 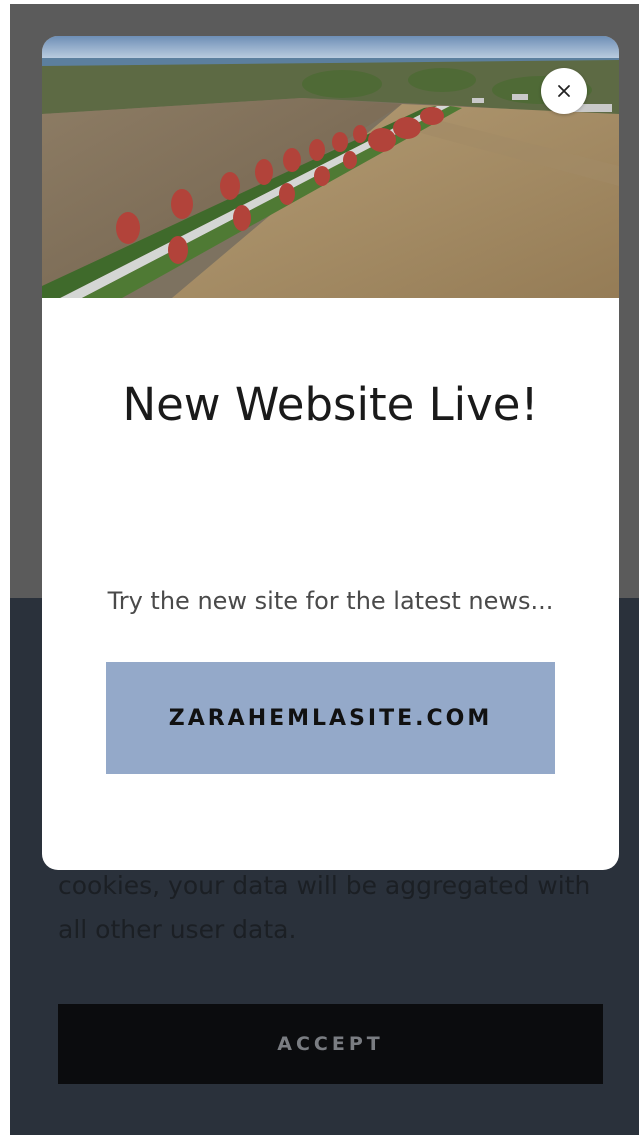 What do you see at coordinates (330, 404) in the screenshot?
I see `modal-title: New Website Live!` at bounding box center [330, 404].